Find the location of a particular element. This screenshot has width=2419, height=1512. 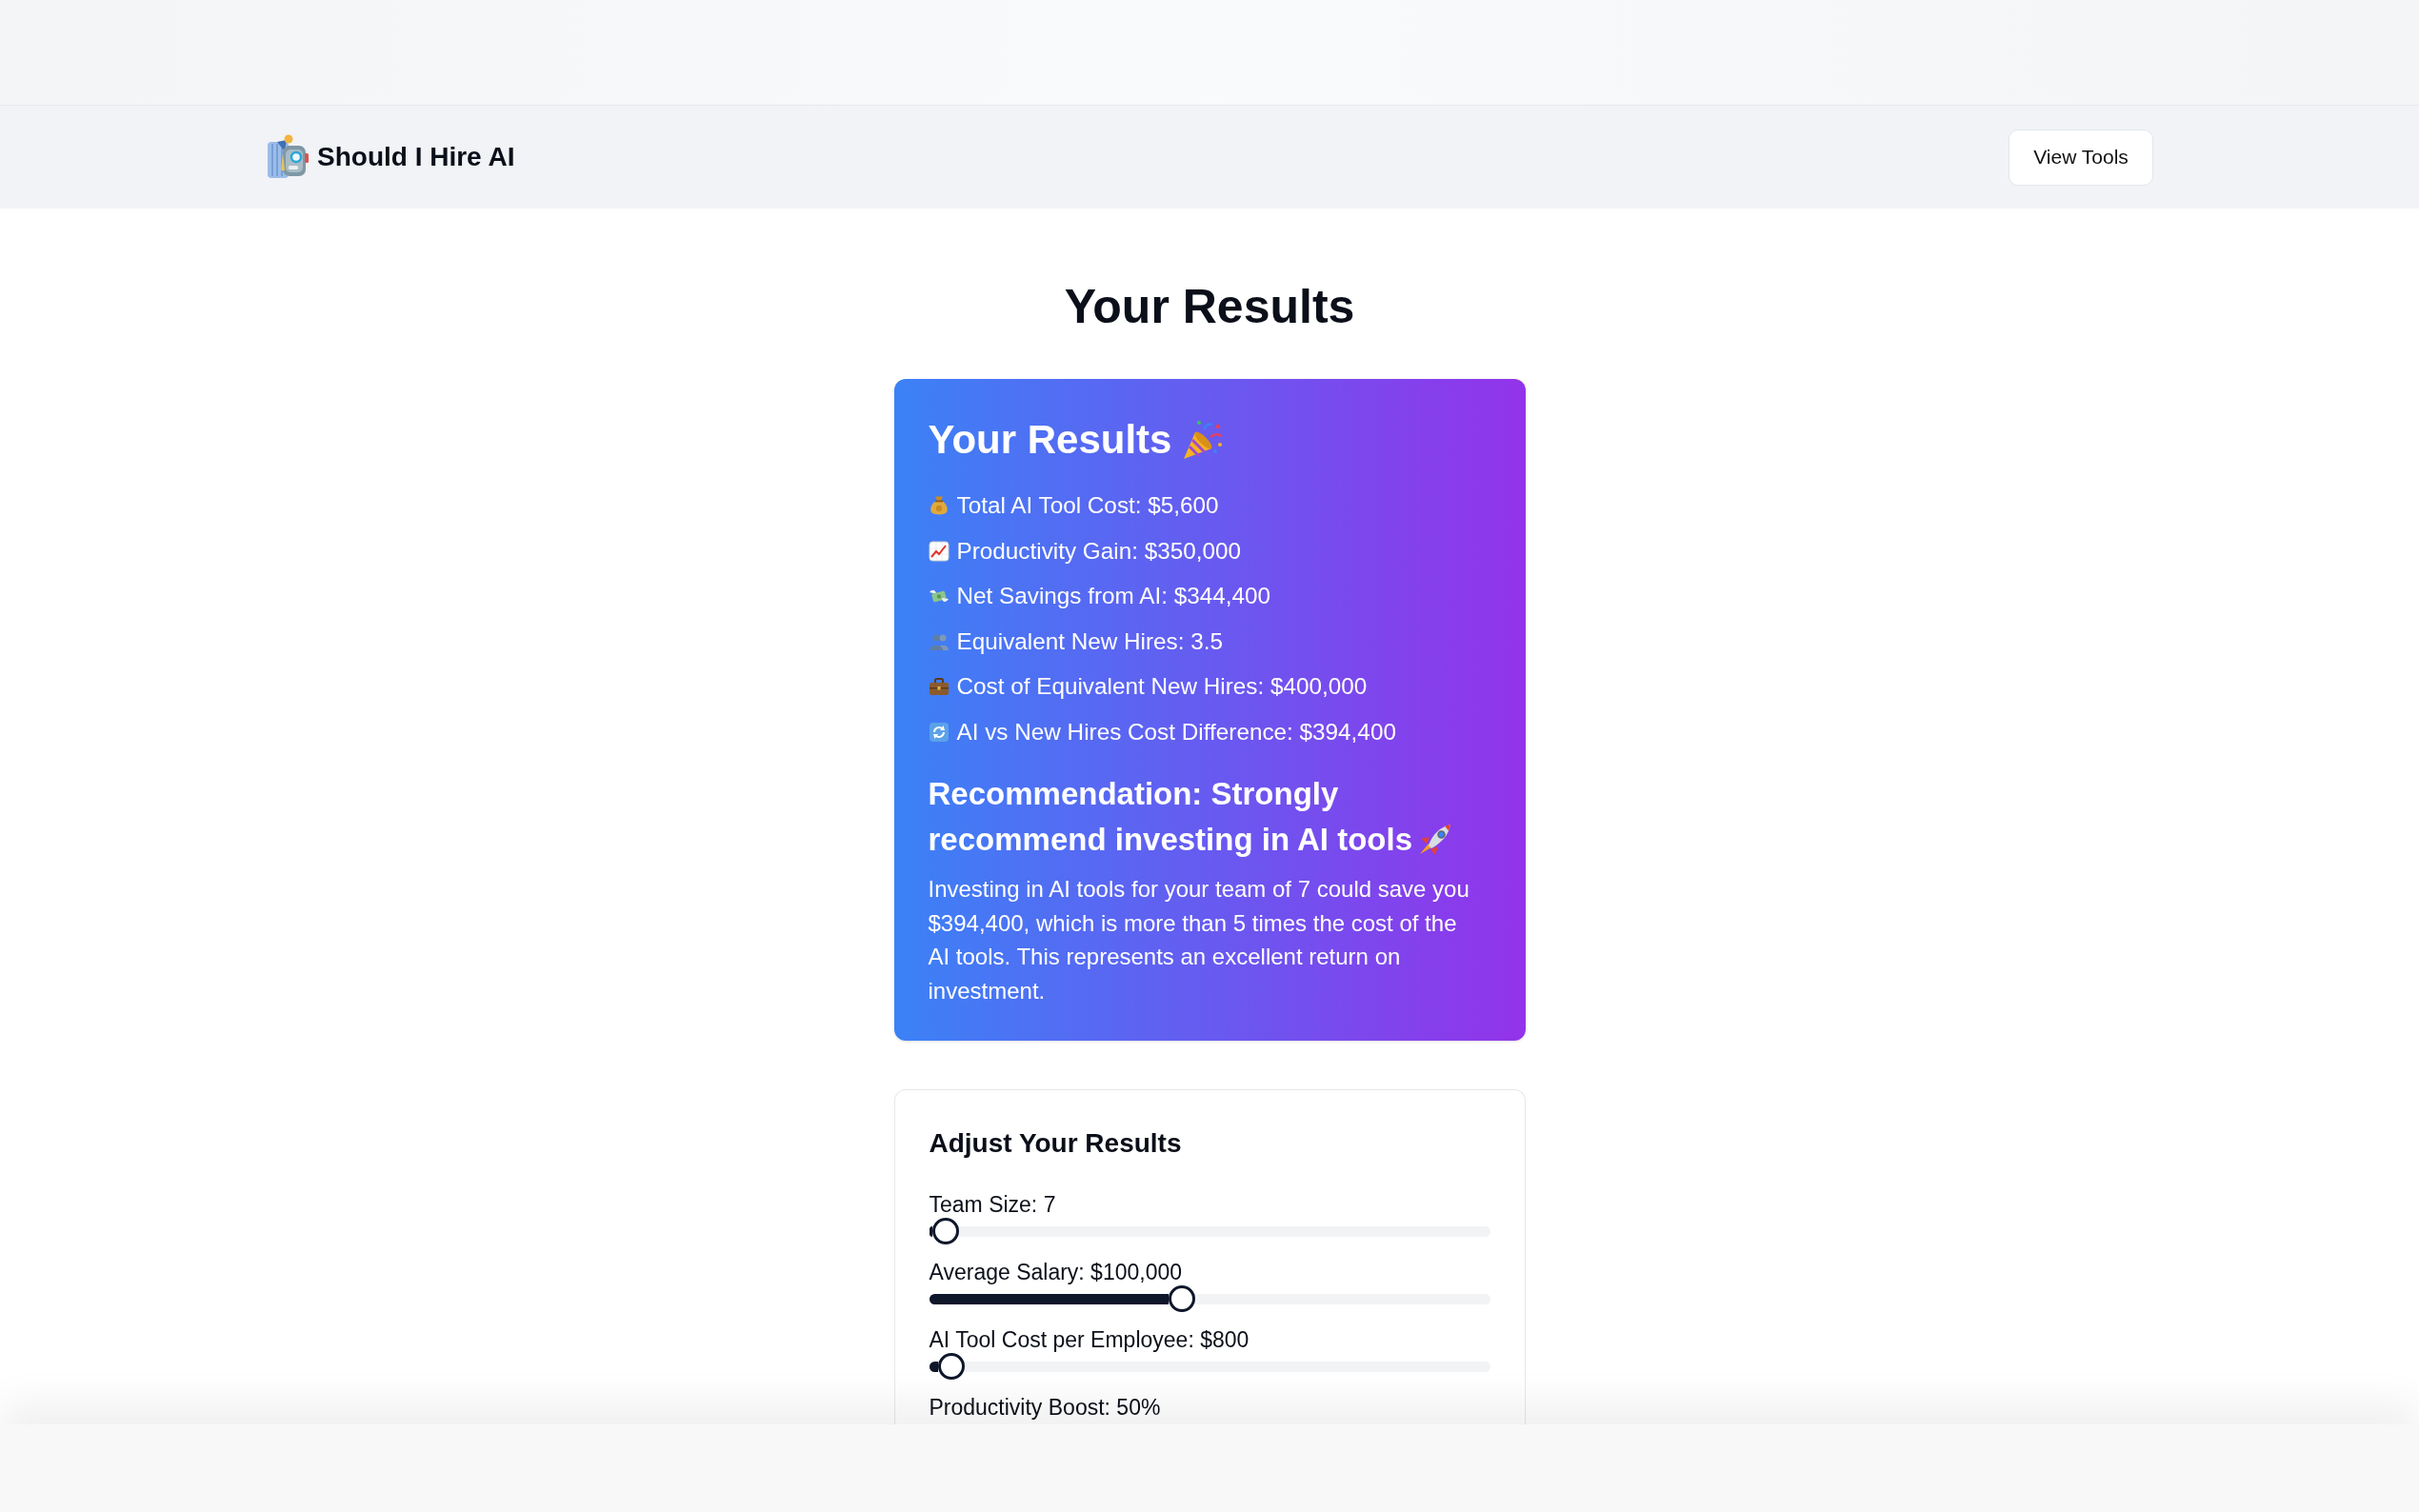

result-item: Net Savings from AI: $344,400 is located at coordinates (1113, 596).